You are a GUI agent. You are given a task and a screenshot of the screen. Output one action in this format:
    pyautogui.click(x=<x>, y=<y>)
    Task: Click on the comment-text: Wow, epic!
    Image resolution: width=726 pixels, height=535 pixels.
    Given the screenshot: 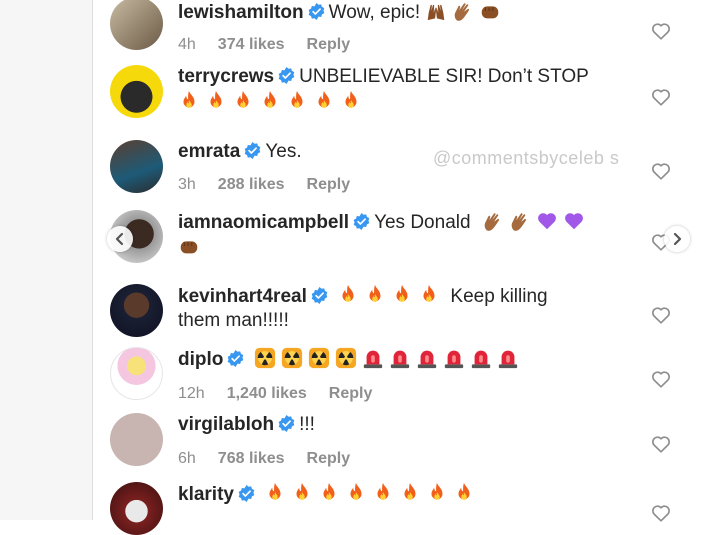 What is the action you would take?
    pyautogui.click(x=374, y=12)
    